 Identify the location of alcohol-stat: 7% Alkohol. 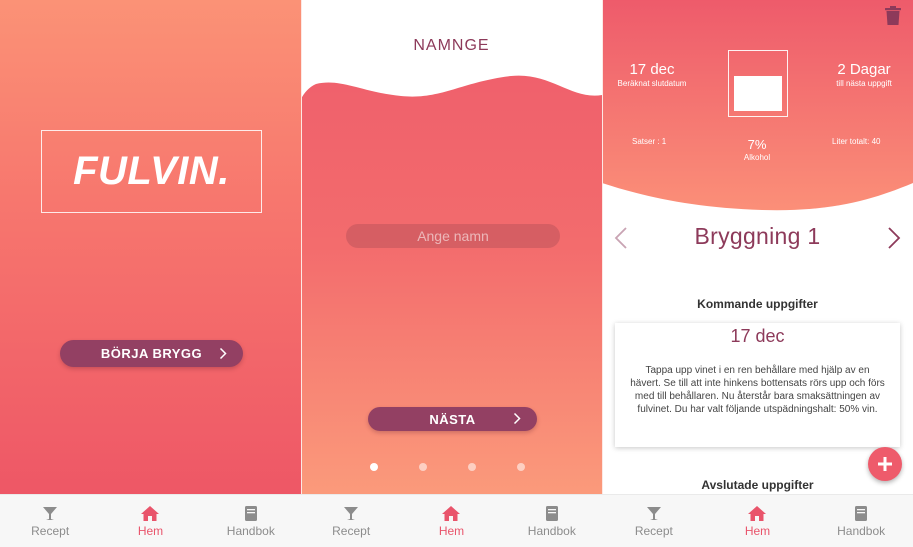
(757, 149).